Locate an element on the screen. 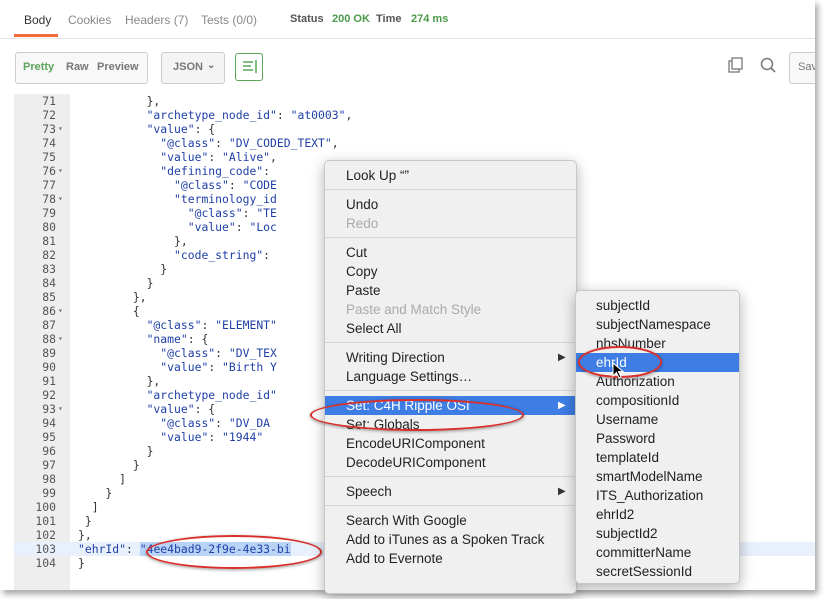  line-number: 73 is located at coordinates (49, 129).